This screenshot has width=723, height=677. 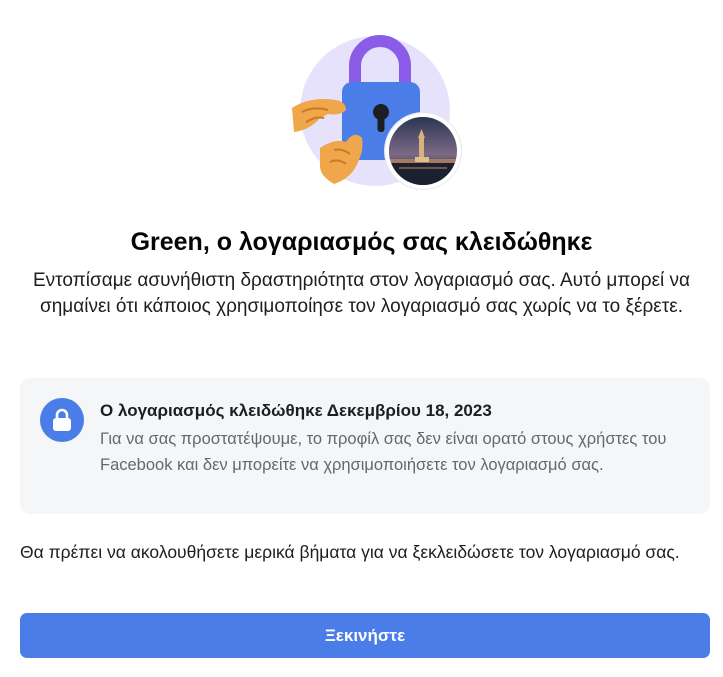 I want to click on profile-avatar, so click(x=423, y=151).